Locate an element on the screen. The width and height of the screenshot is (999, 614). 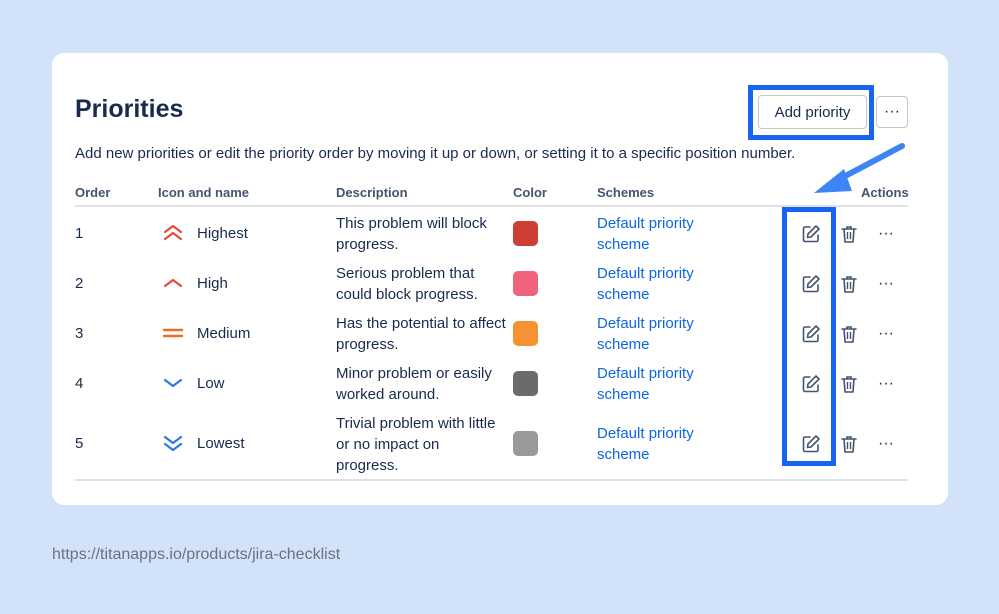
column-header-color: Color is located at coordinates (530, 192).